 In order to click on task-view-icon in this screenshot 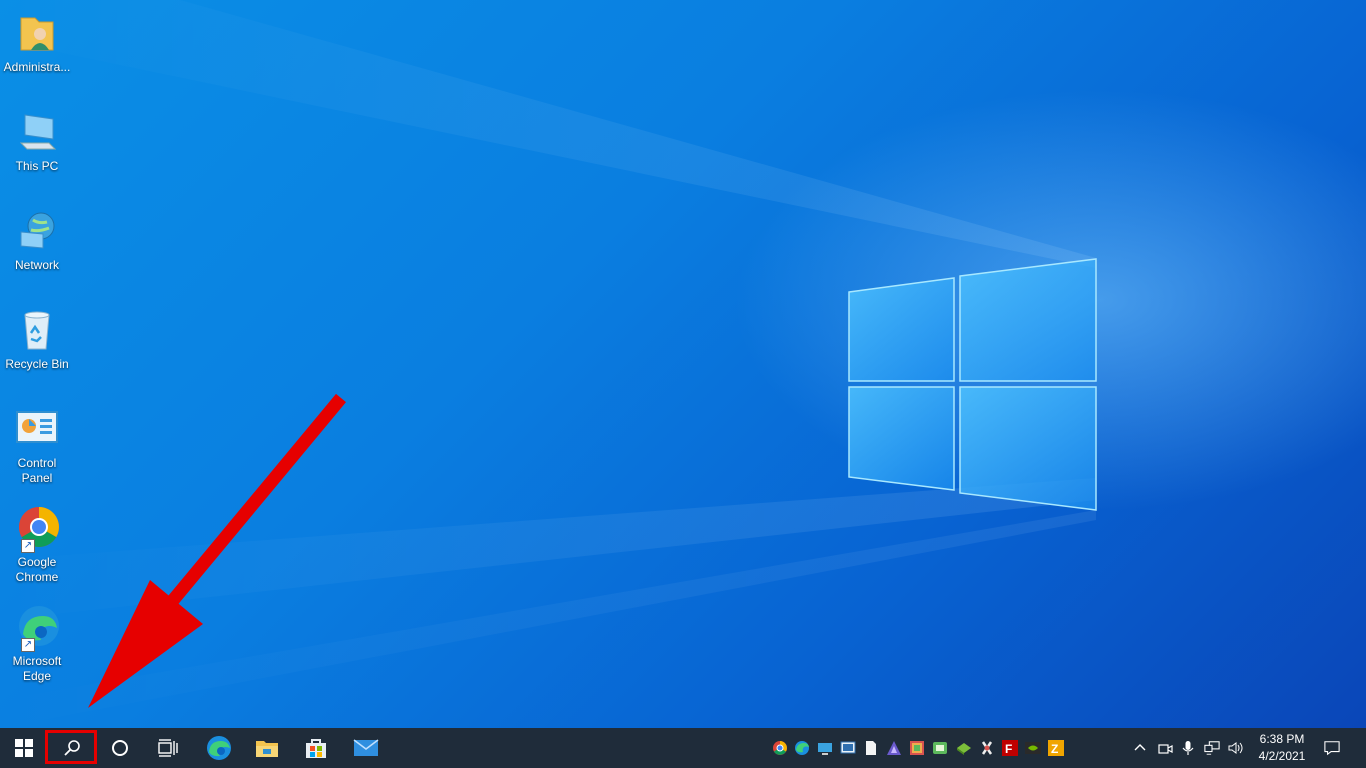, I will do `click(168, 748)`.